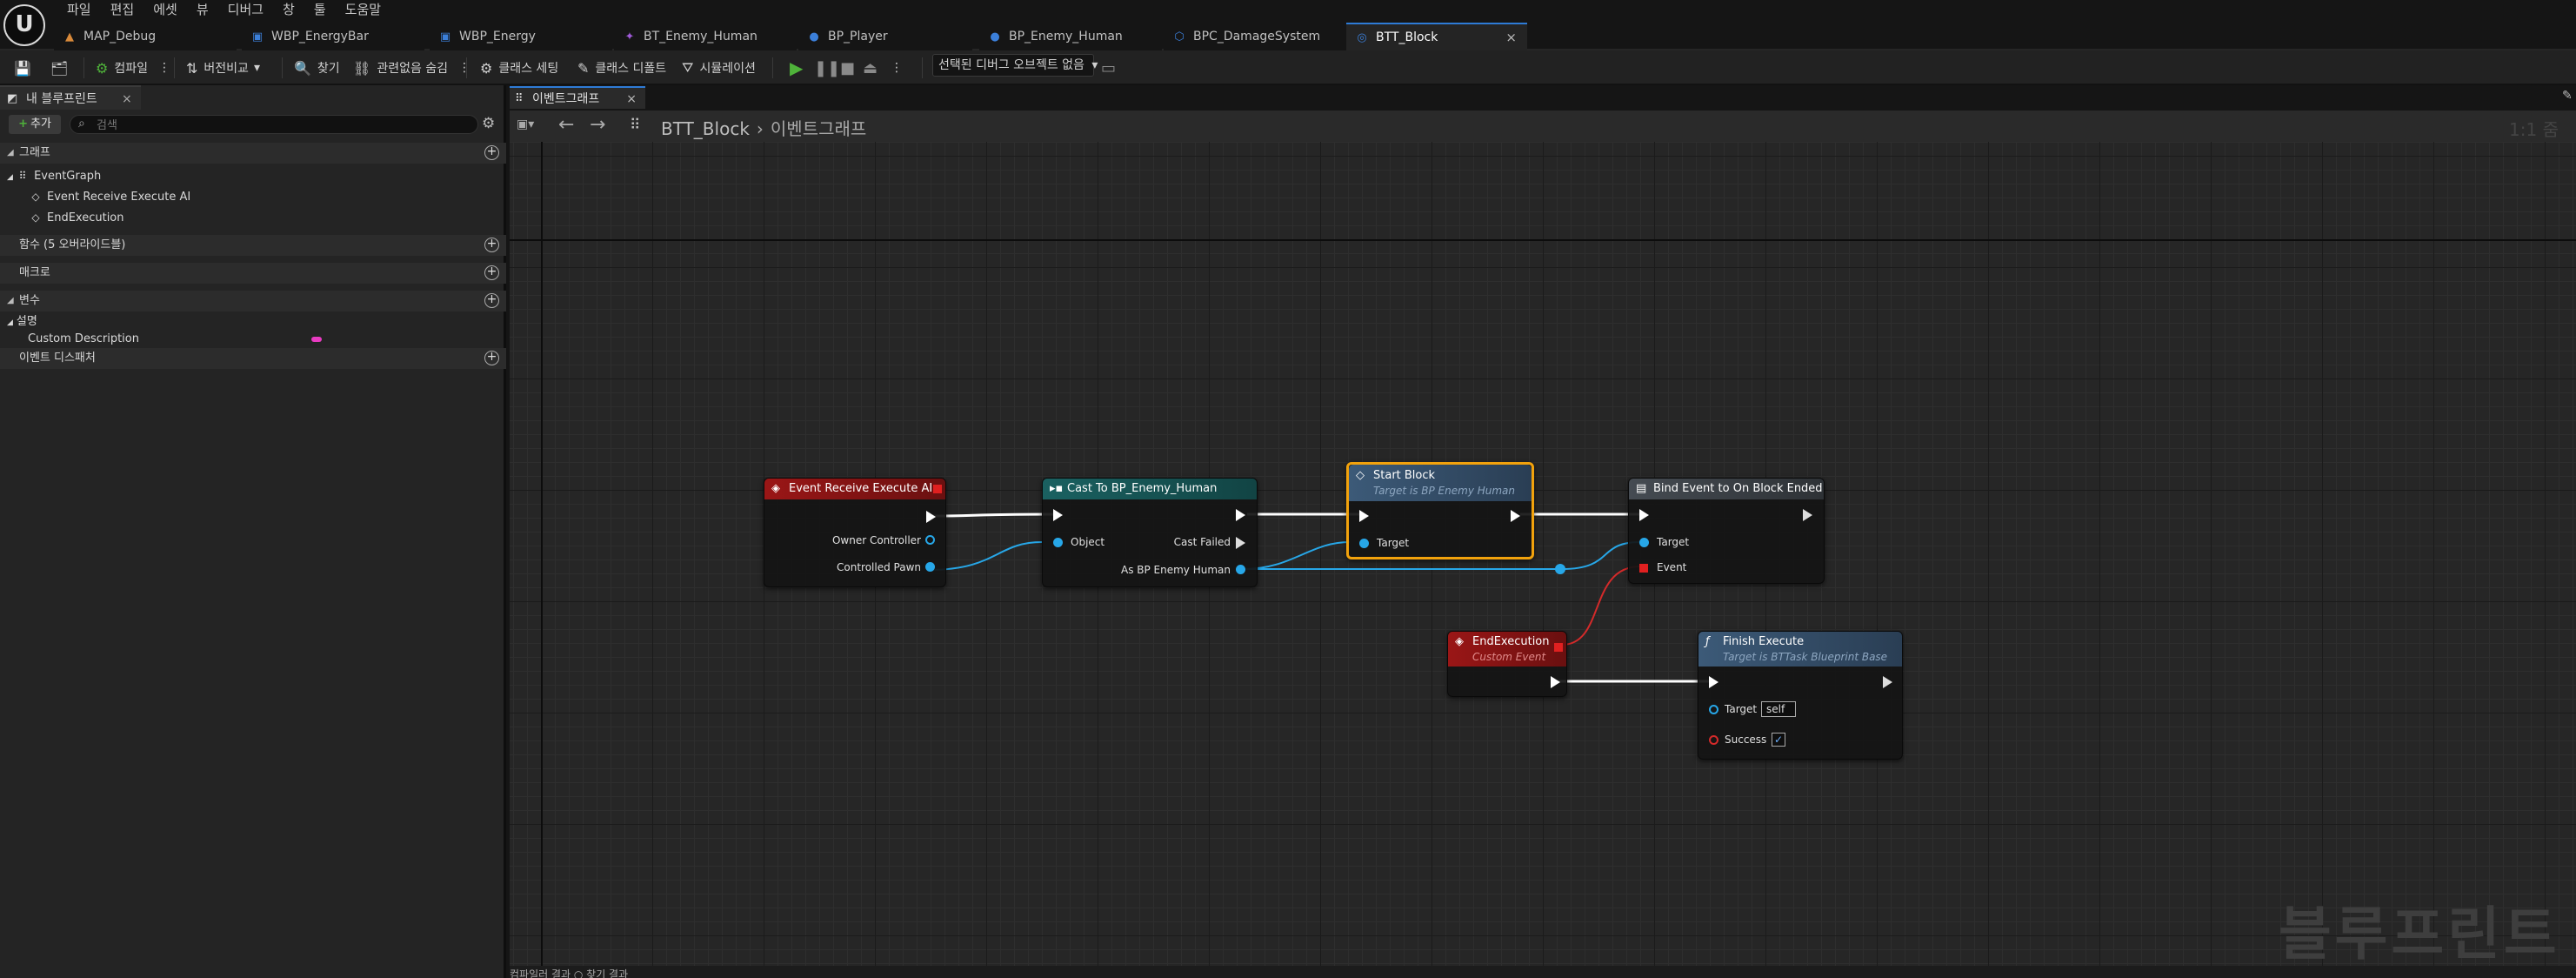 This screenshot has height=978, width=2576. What do you see at coordinates (688, 68) in the screenshot?
I see `simulation-icon: ⛛` at bounding box center [688, 68].